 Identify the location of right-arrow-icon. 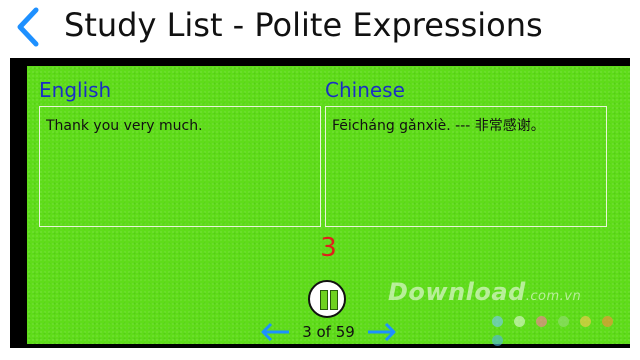
(382, 332).